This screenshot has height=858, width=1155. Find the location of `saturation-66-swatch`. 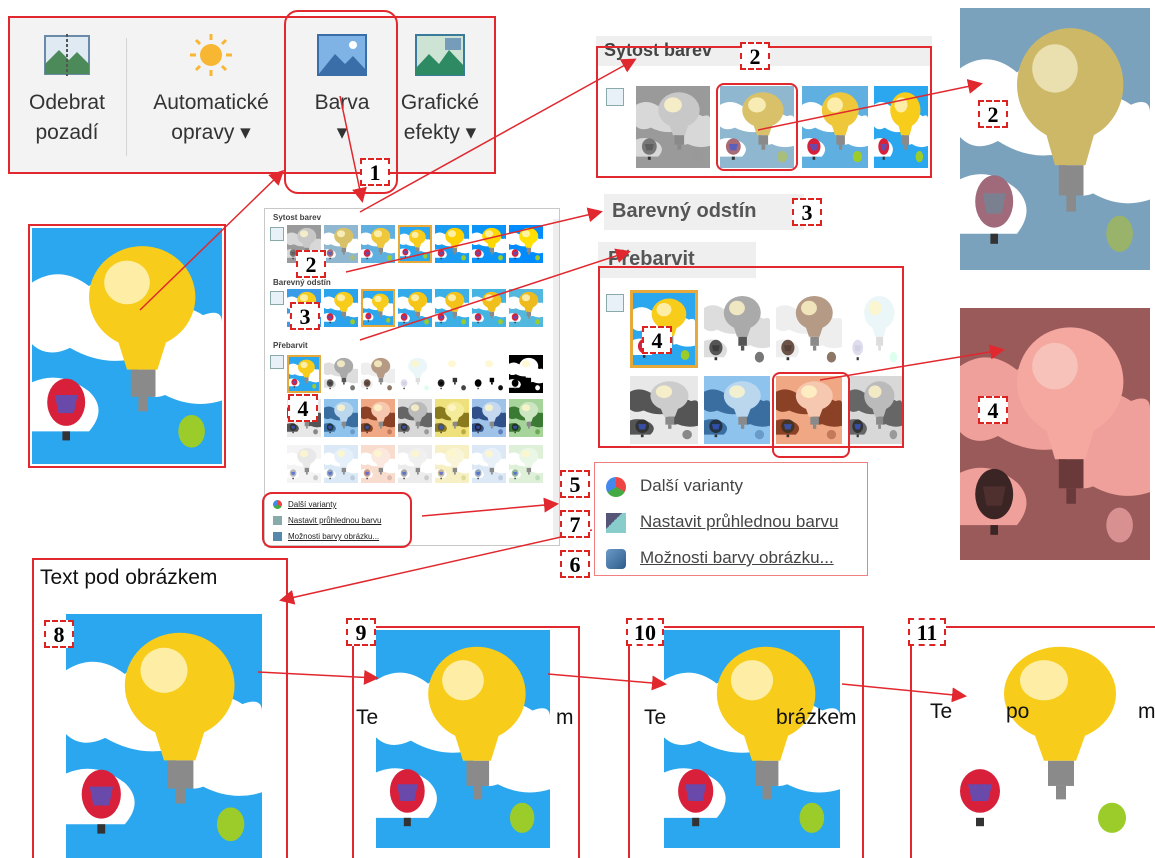

saturation-66-swatch is located at coordinates (378, 244).